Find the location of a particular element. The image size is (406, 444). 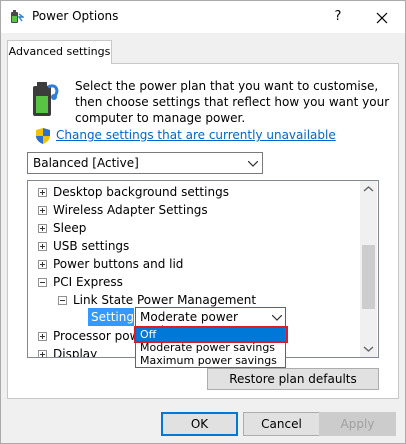

option-maximum-power-savings: Maximum power savings is located at coordinates (210, 360).